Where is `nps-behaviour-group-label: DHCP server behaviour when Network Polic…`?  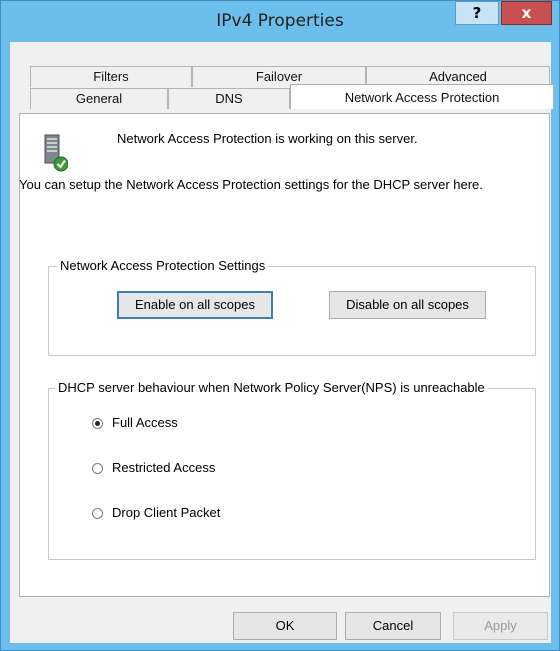 nps-behaviour-group-label: DHCP server behaviour when Network Polic… is located at coordinates (271, 387).